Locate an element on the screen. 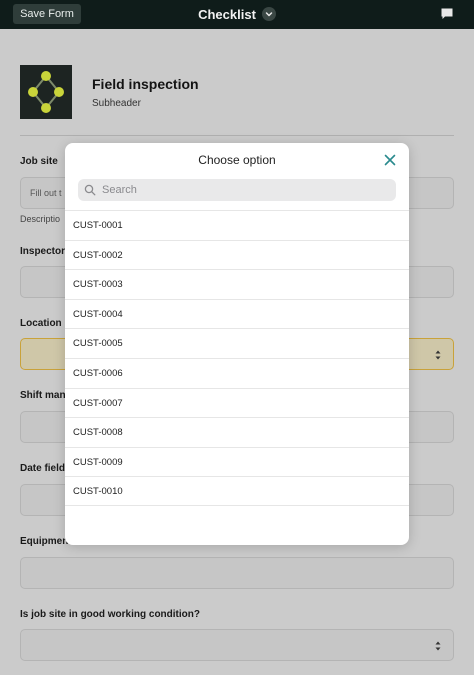 This screenshot has height=675, width=474. form-subheader: Subheader is located at coordinates (116, 103).